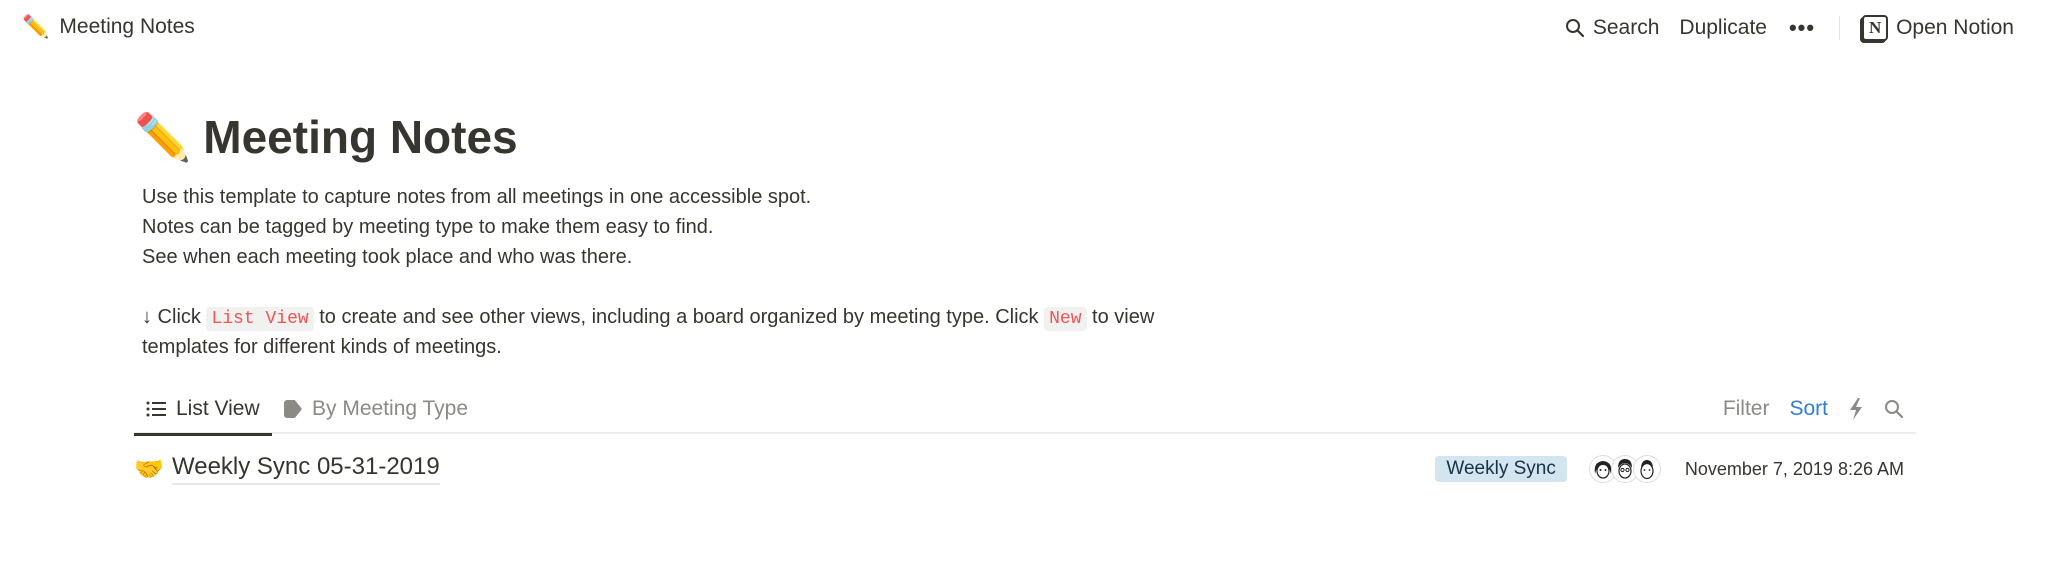 Image resolution: width=2048 pixels, height=585 pixels. I want to click on search-button: Search, so click(1612, 28).